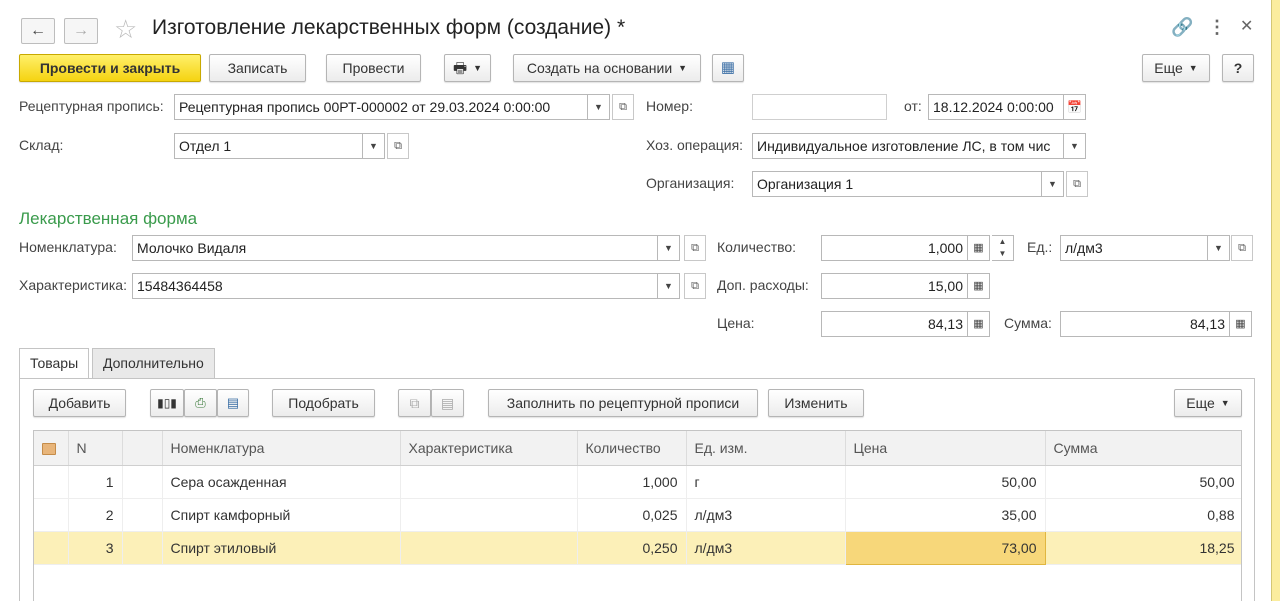  I want to click on quantity-field: 1,000, so click(894, 248).